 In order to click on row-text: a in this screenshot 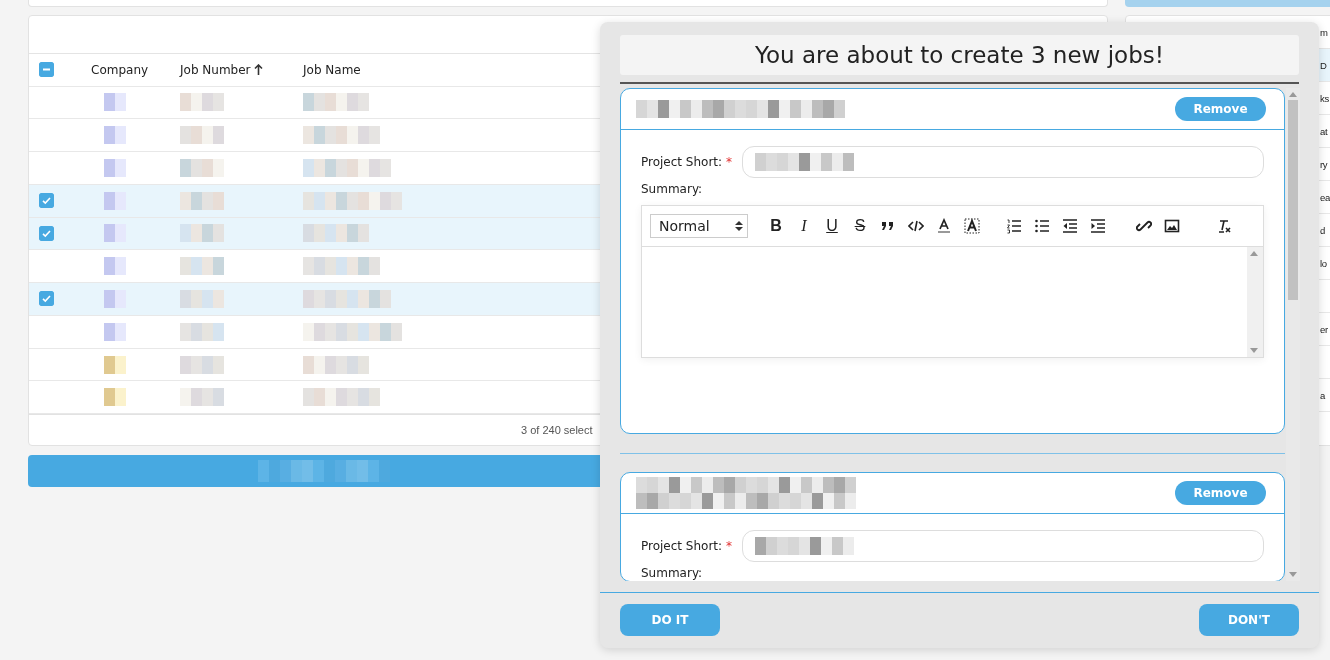, I will do `click(1322, 395)`.